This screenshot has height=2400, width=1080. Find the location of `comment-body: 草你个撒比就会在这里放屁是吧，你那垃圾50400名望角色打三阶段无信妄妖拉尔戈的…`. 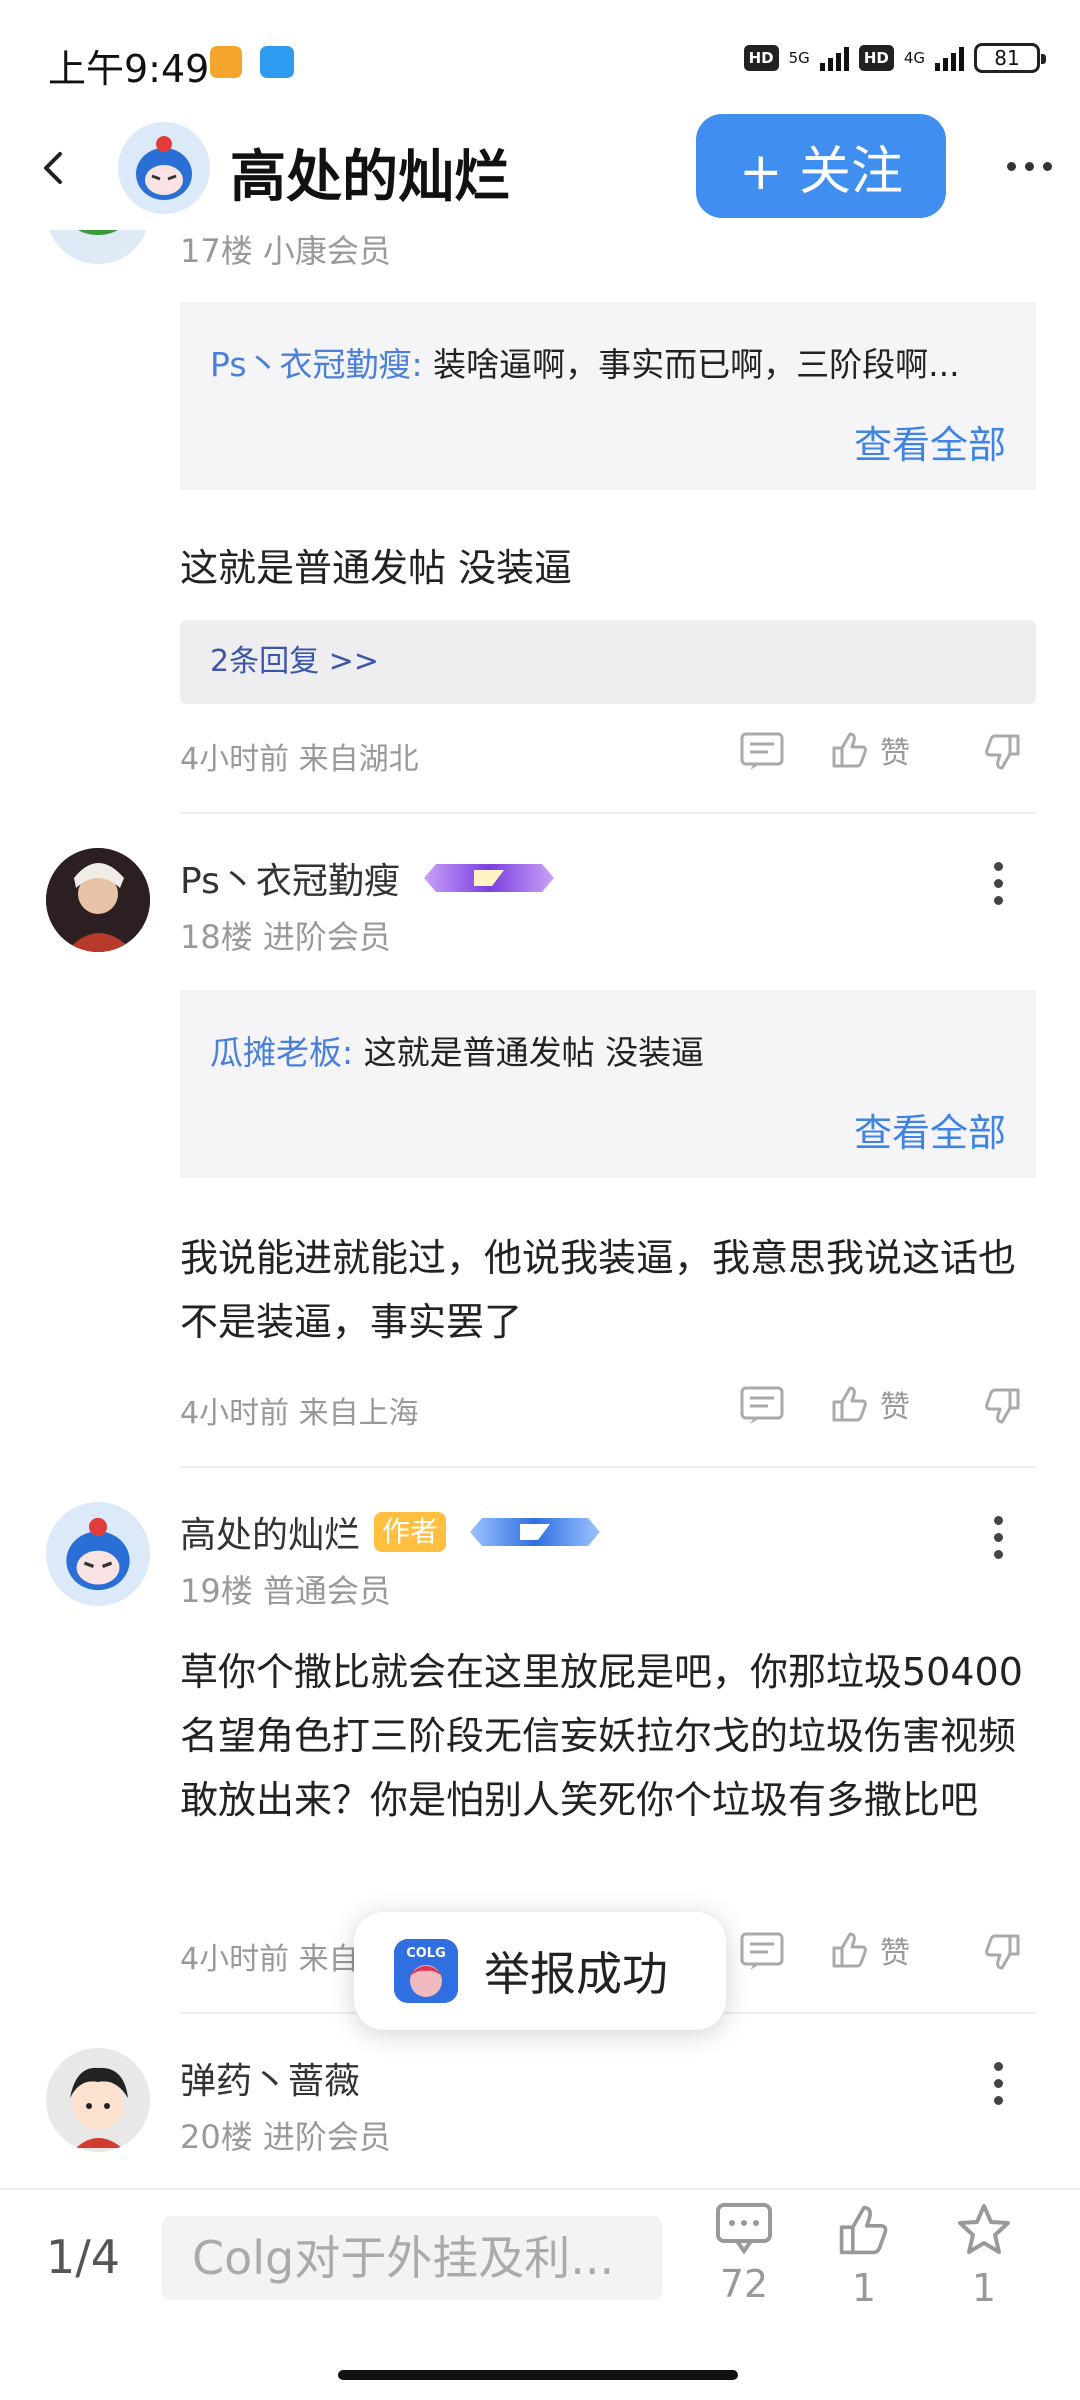

comment-body: 草你个撒比就会在这里放屁是吧，你那垃圾50400名望角色打三阶段无信妄妖拉尔戈的… is located at coordinates (601, 1736).